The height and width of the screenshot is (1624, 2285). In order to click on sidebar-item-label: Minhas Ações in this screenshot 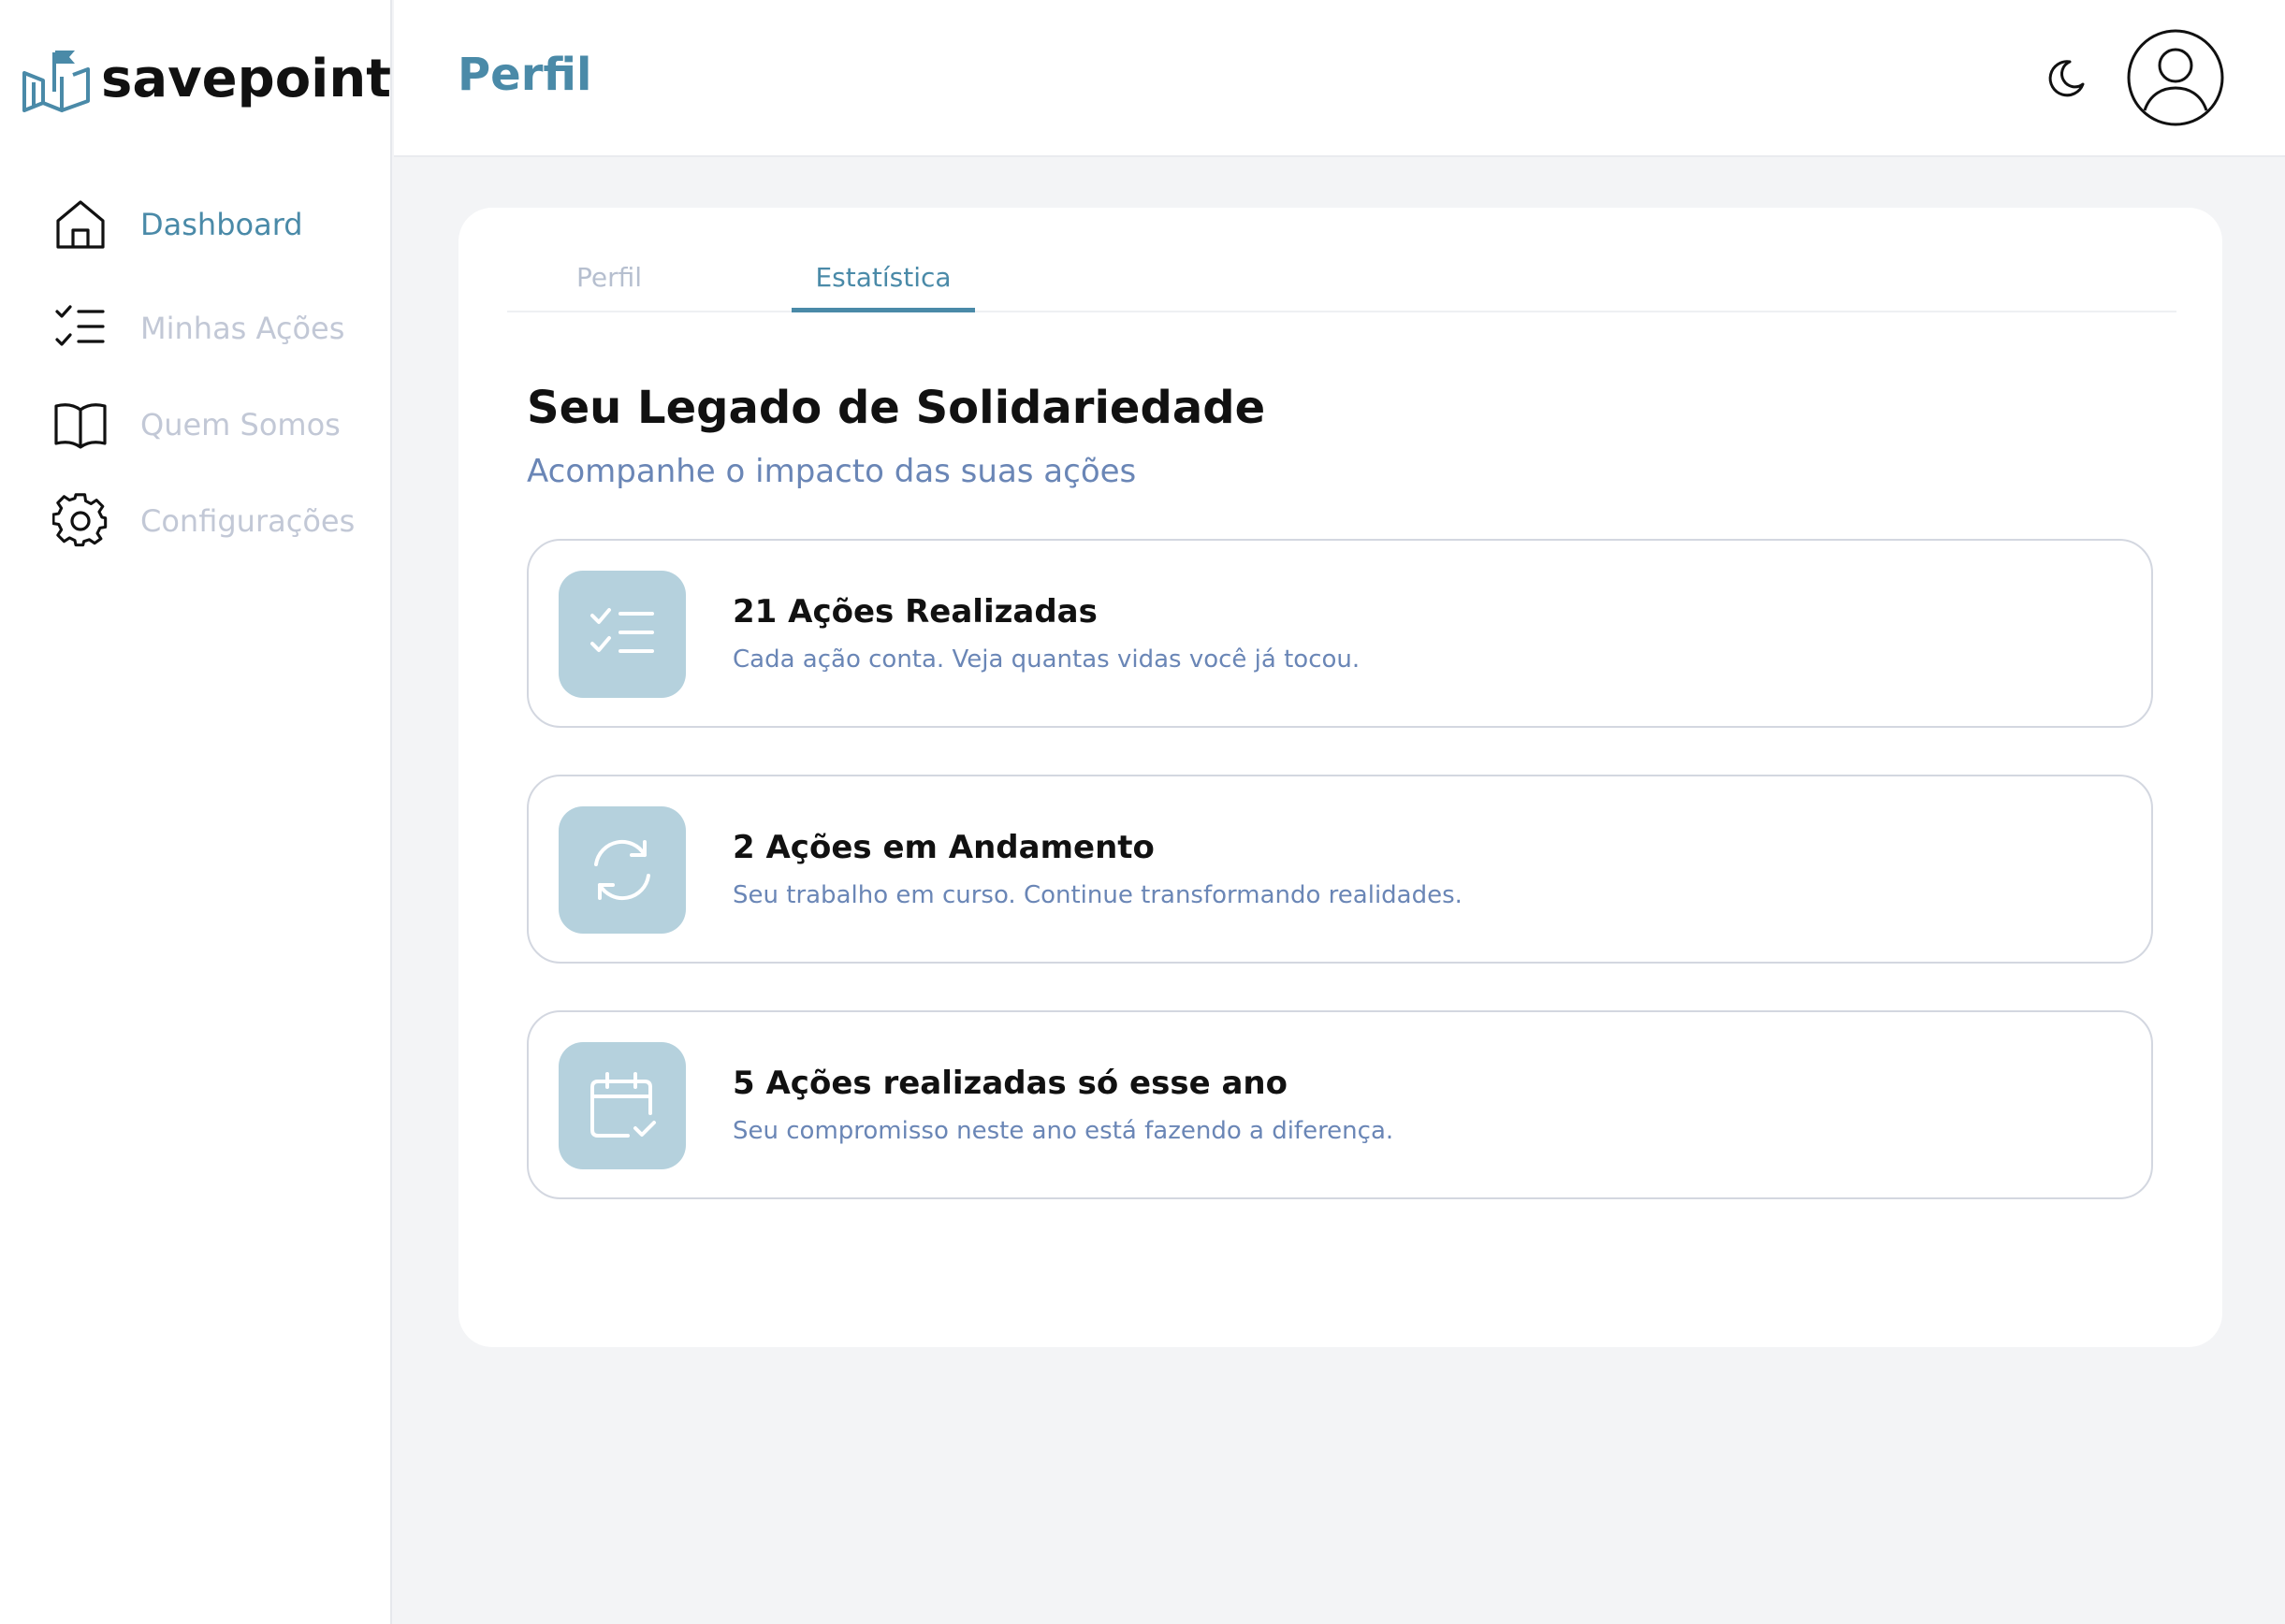, I will do `click(242, 328)`.